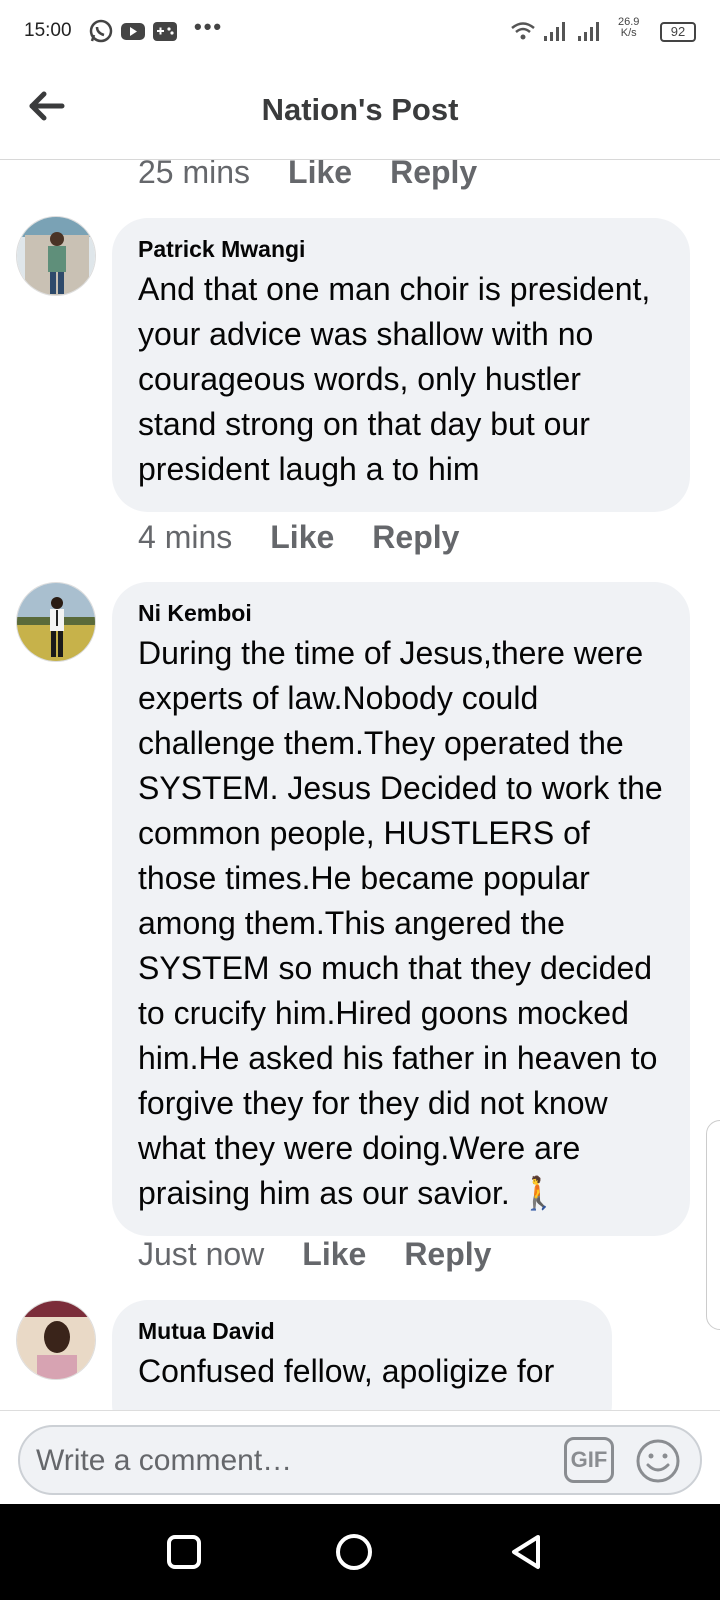  Describe the element at coordinates (658, 1461) in the screenshot. I see `smiley-icon` at that location.